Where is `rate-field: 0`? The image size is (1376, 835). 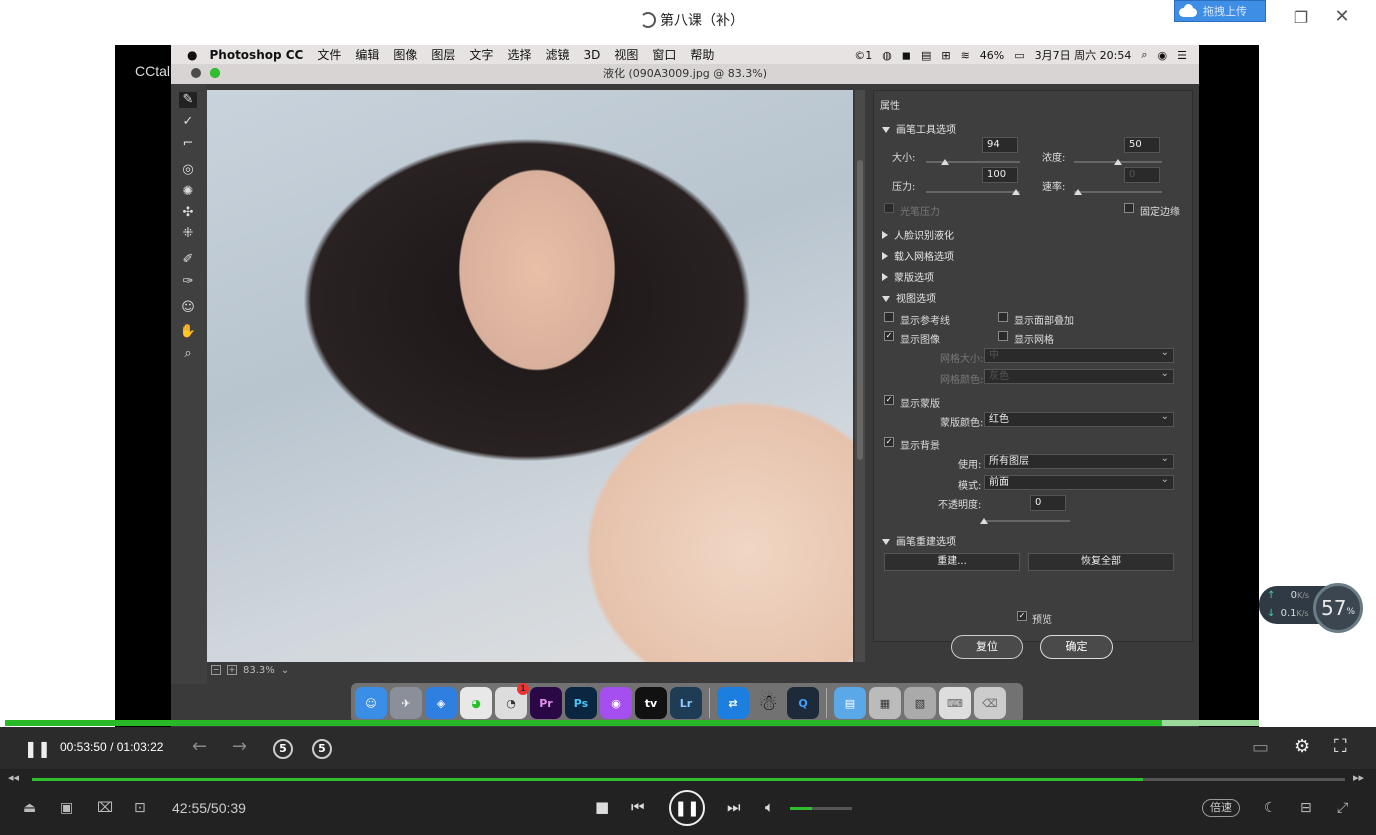 rate-field: 0 is located at coordinates (1142, 175).